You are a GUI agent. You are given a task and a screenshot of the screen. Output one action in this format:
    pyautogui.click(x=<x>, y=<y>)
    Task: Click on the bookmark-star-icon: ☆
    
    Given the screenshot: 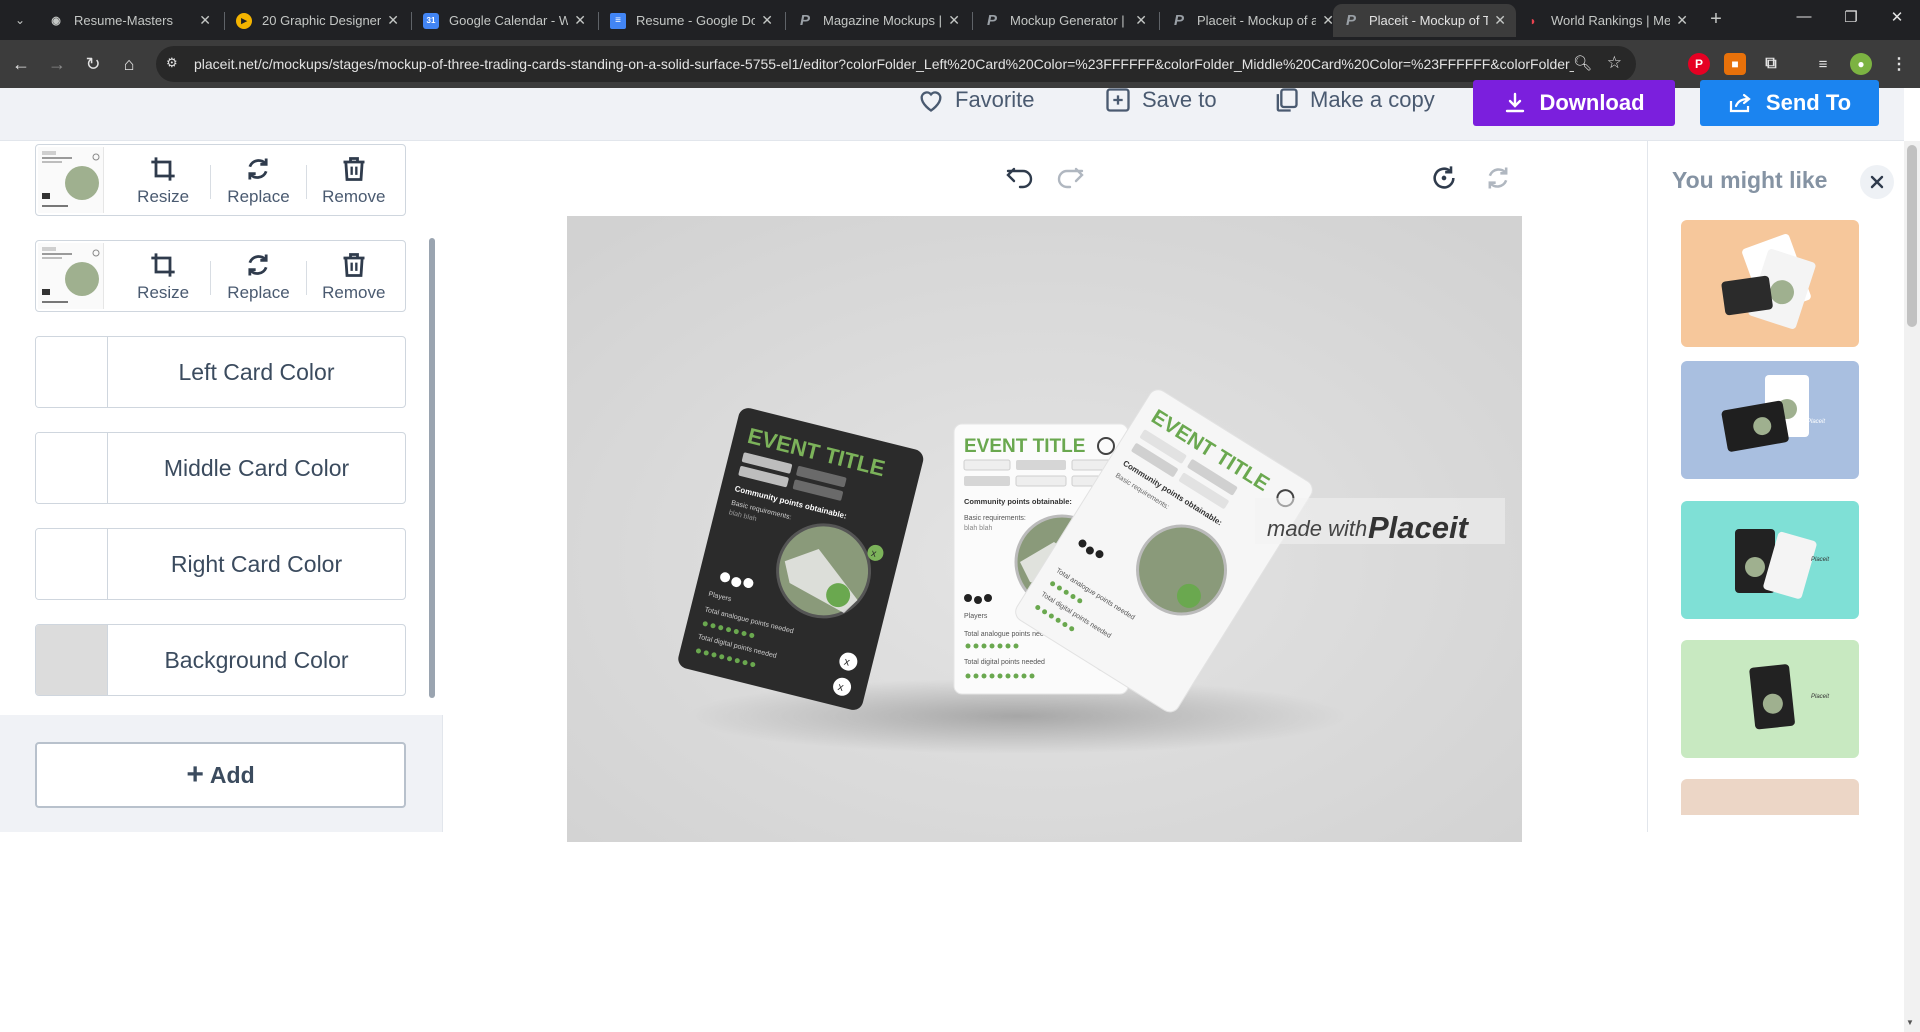 What is the action you would take?
    pyautogui.click(x=1614, y=63)
    